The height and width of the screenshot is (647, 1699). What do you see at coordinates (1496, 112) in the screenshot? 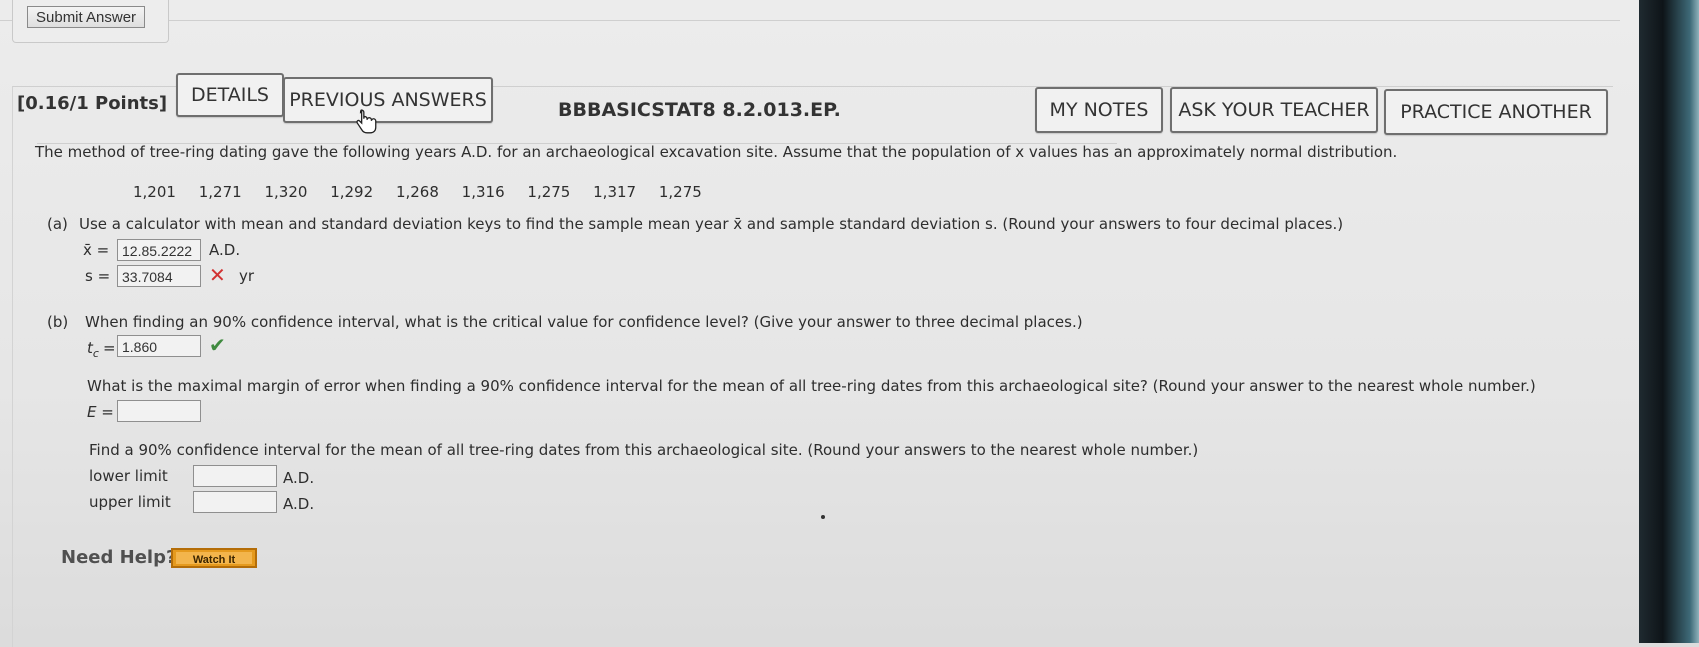
I see `practice-another-button: PRACTICE ANOTHER` at bounding box center [1496, 112].